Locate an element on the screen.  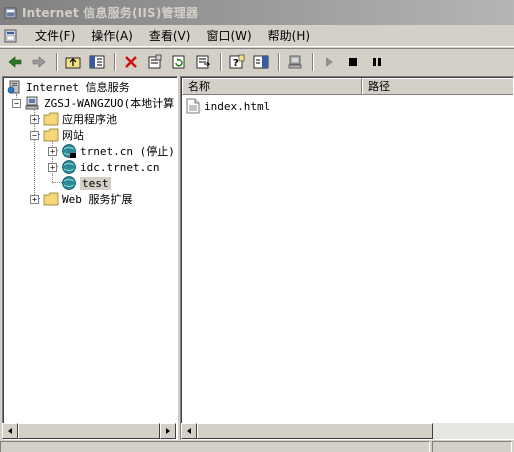
help-button: ? is located at coordinates (237, 62).